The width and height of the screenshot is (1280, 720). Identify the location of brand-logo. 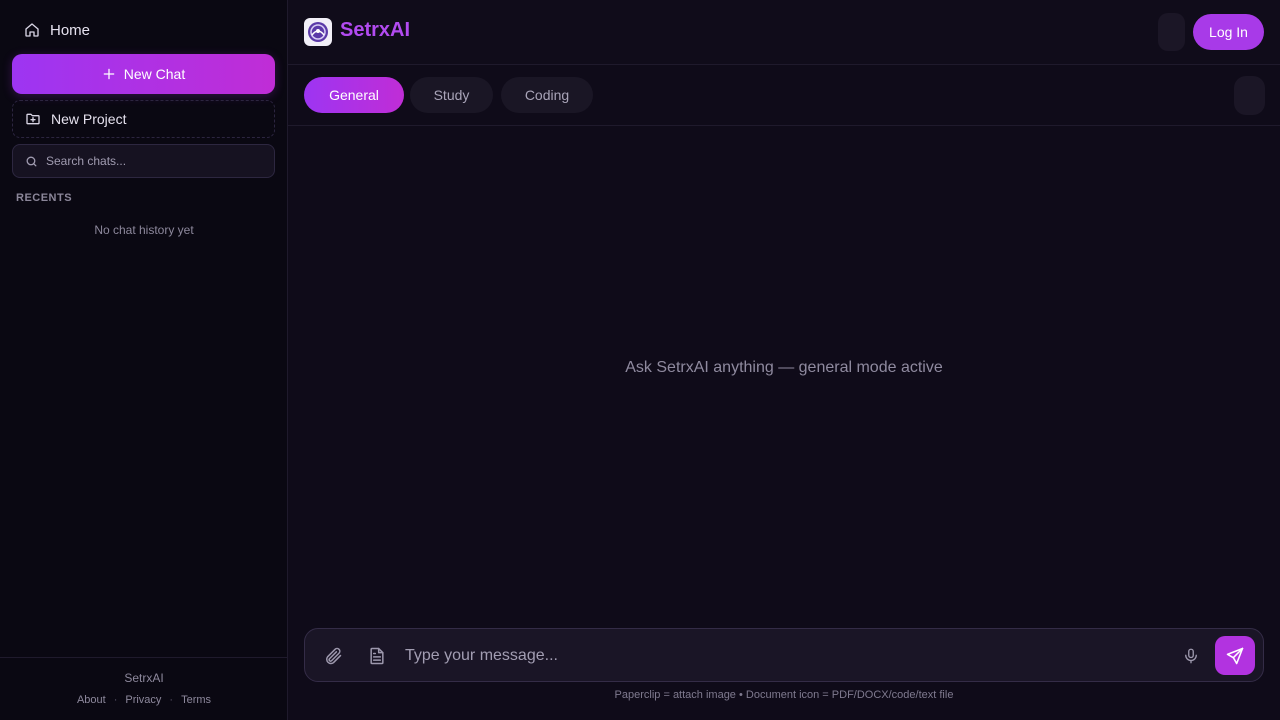
(318, 32).